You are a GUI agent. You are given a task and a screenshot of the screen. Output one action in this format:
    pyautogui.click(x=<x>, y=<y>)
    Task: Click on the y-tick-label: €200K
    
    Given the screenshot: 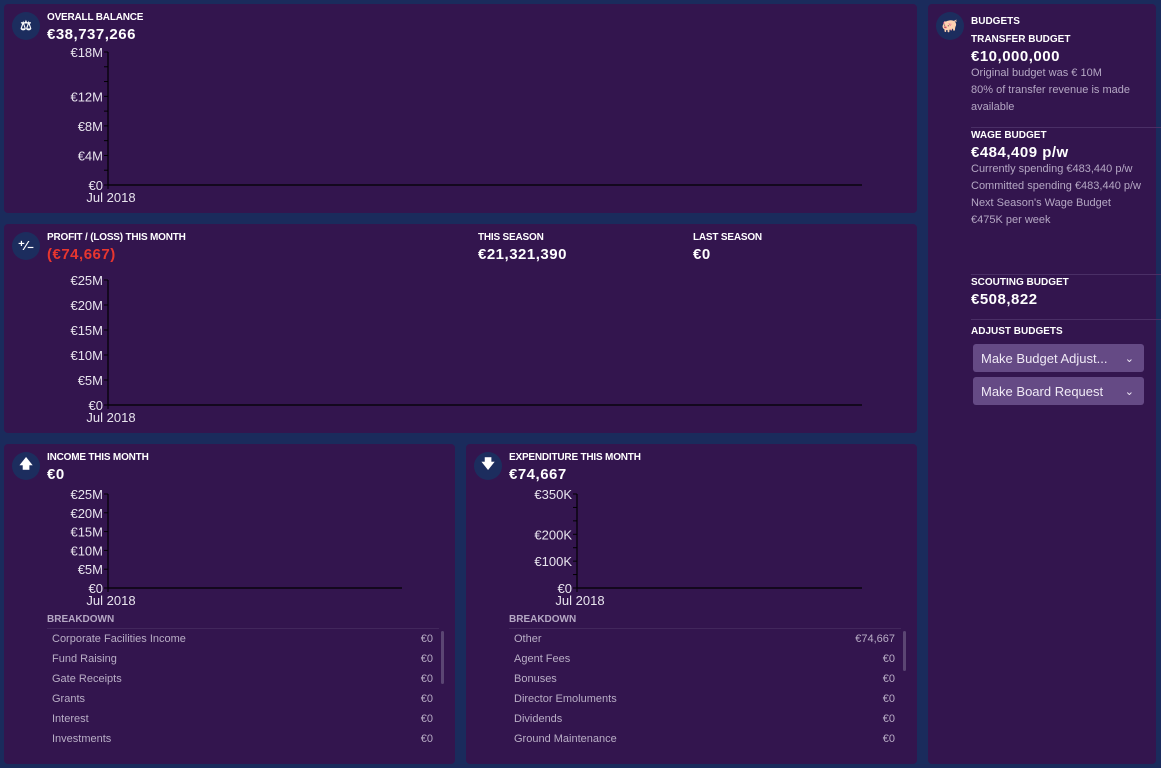 What is the action you would take?
    pyautogui.click(x=553, y=534)
    